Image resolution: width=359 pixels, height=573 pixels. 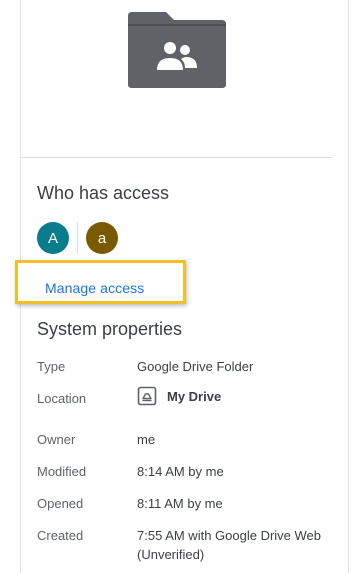 What do you see at coordinates (102, 238) in the screenshot?
I see `avatar: a` at bounding box center [102, 238].